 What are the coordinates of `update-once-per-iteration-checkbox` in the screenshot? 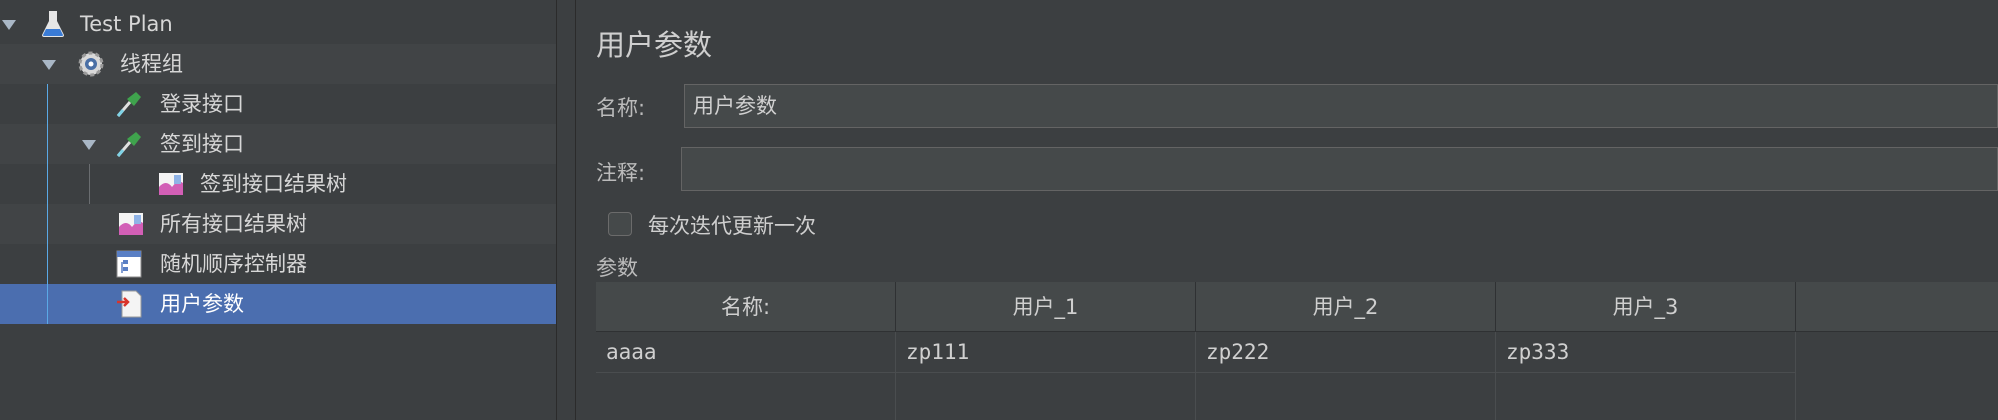 It's located at (620, 224).